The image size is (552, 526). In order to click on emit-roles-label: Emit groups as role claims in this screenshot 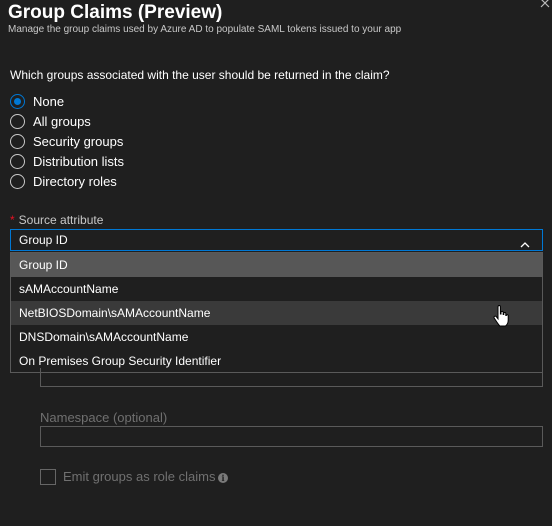, I will do `click(139, 476)`.